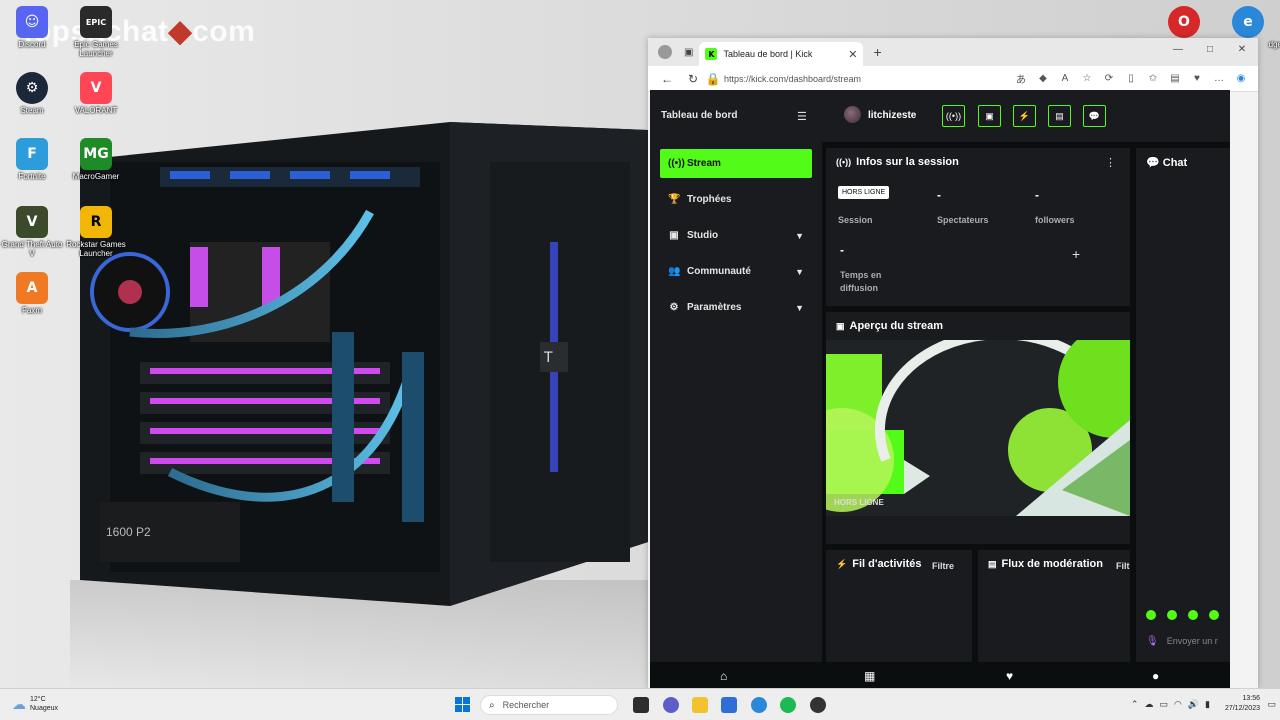  Describe the element at coordinates (1175, 79) in the screenshot. I see `collections-icon: ▤` at that location.